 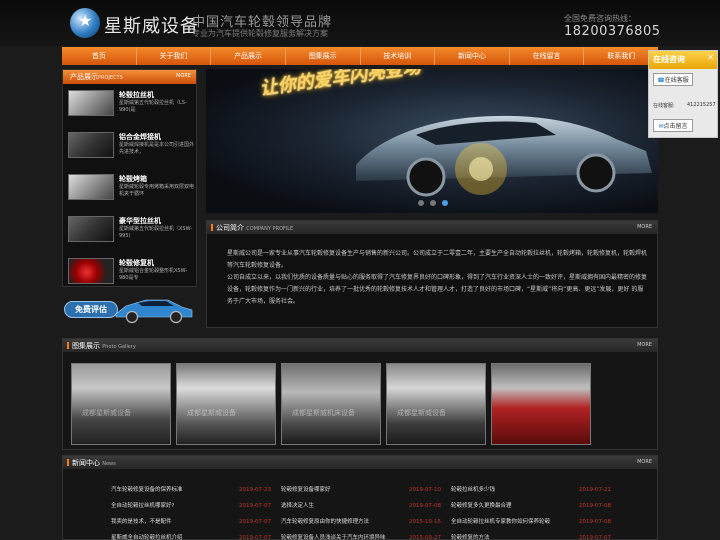 I want to click on news-row: 轮毂拉丝机多少钱 2019-07-21, so click(x=531, y=490).